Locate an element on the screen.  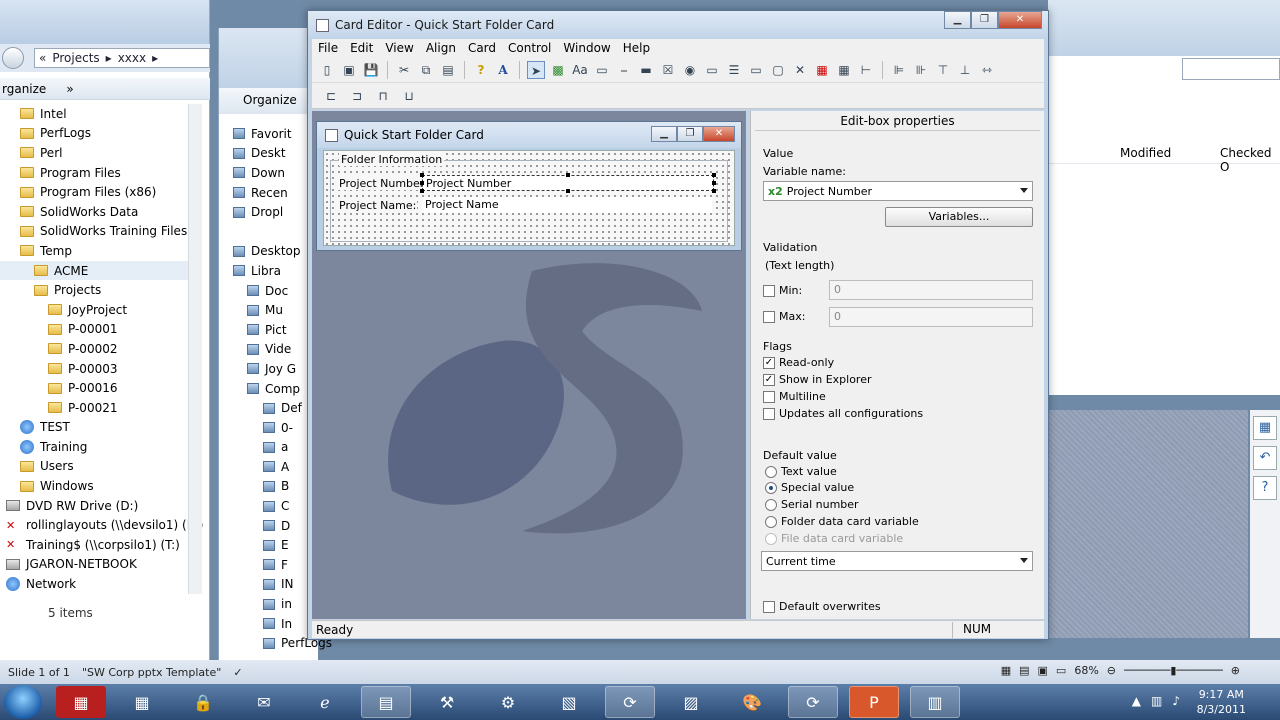
spell-check-icon: ✓ is located at coordinates (237, 672).